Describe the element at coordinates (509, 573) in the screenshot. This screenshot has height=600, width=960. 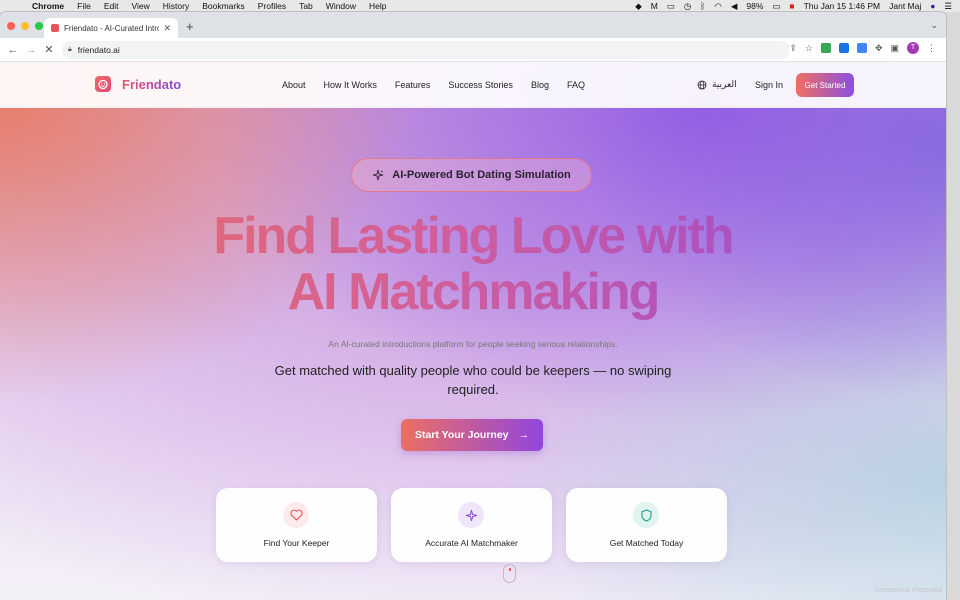
I see `scroll-indicator-icon` at that location.